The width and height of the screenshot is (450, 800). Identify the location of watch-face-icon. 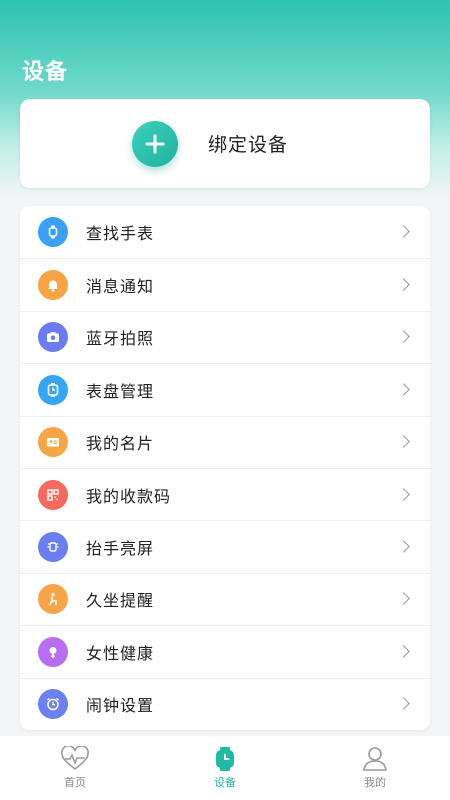
(53, 389).